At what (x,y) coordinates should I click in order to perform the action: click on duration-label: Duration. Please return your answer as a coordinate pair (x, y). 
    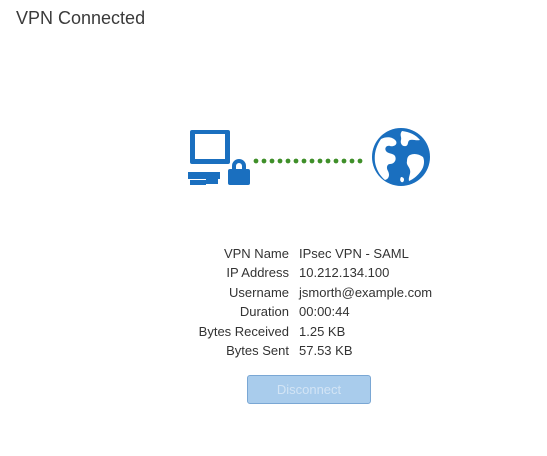
    Looking at the image, I should click on (264, 312).